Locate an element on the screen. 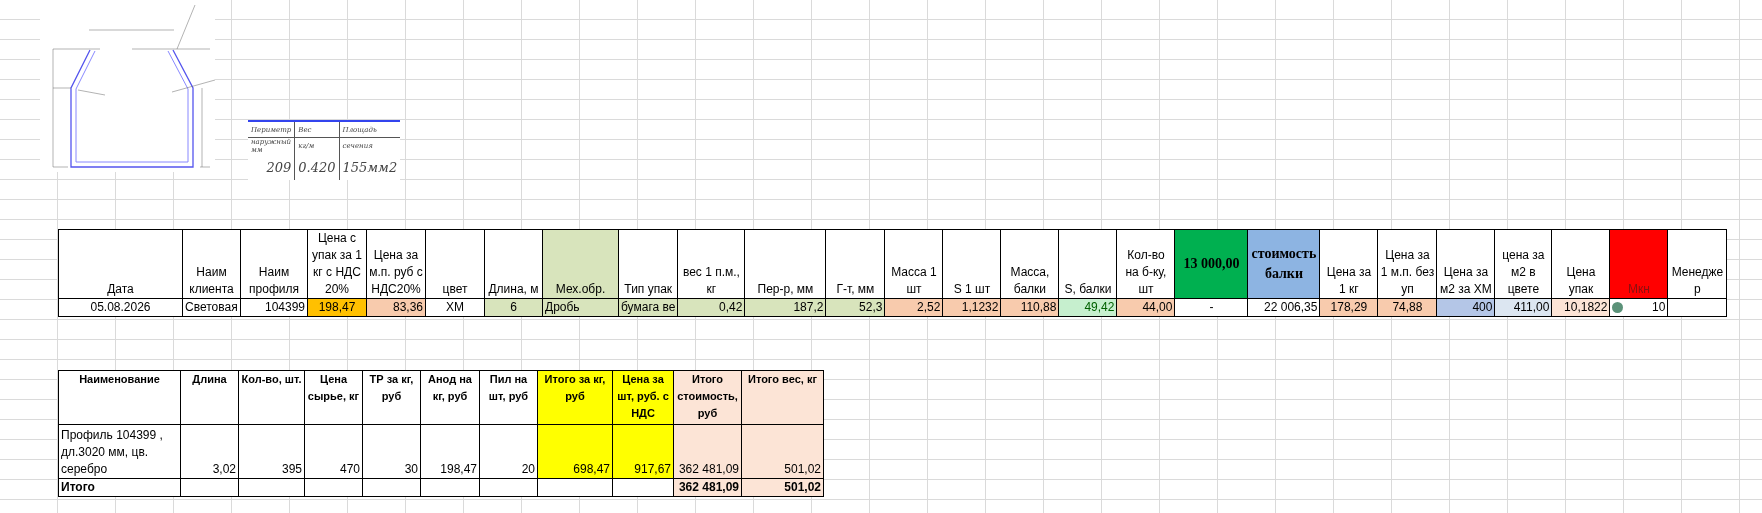  column-header: Цена за 1 кг is located at coordinates (1348, 264).